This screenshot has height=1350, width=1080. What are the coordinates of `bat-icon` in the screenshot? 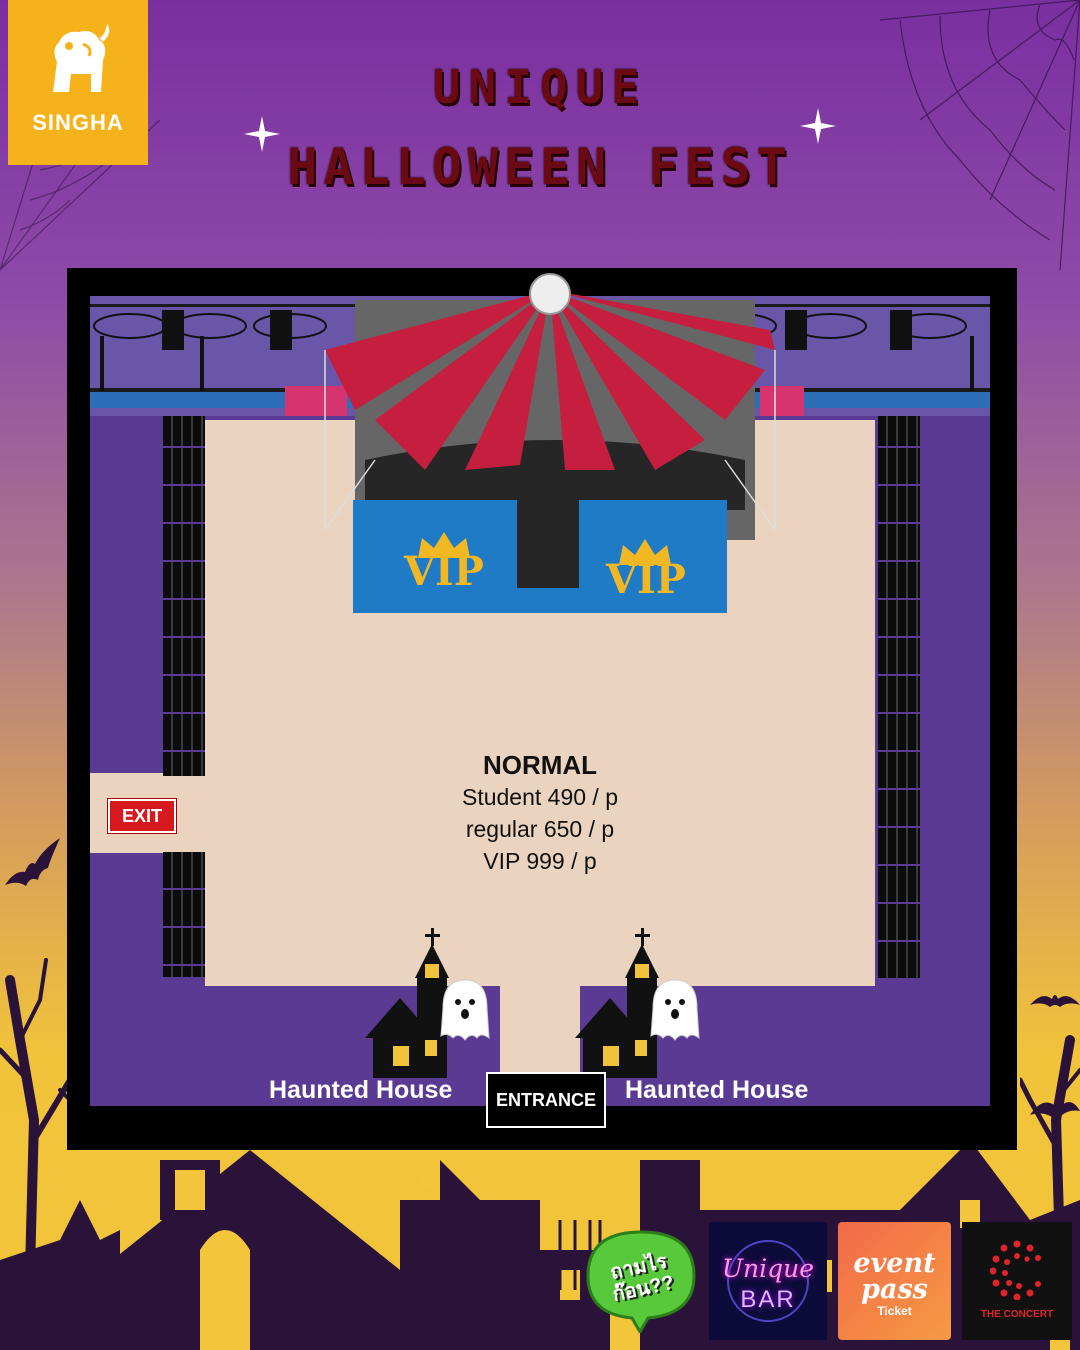 It's located at (32, 862).